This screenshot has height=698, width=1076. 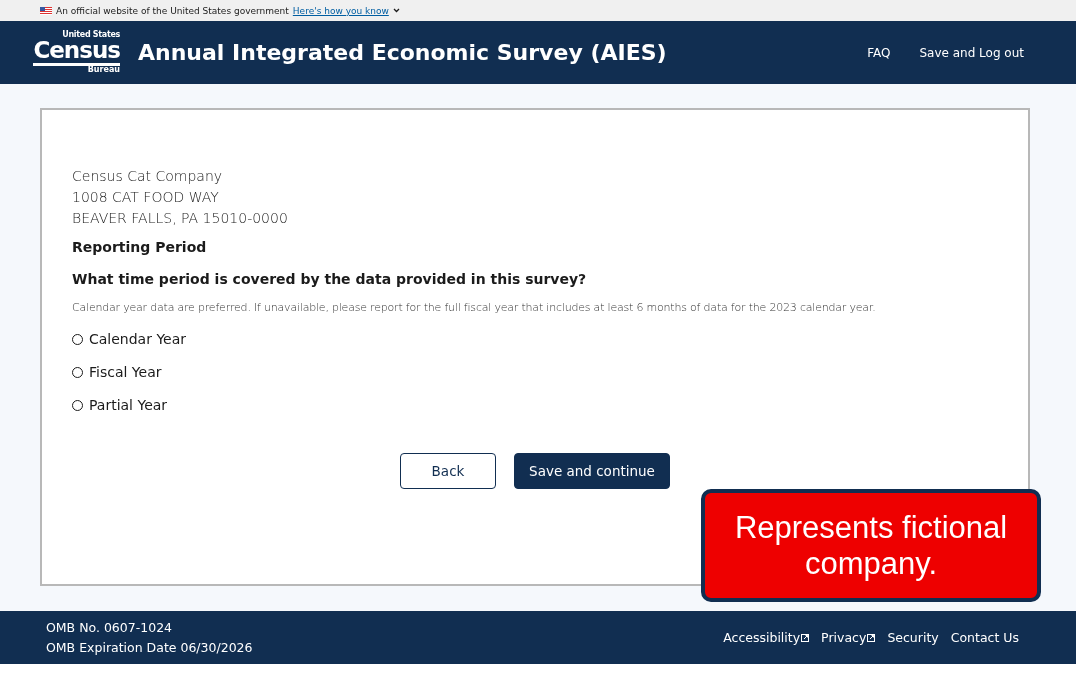 I want to click on address-line: BEAVER FALLS, PA 15010-0000, so click(x=180, y=218).